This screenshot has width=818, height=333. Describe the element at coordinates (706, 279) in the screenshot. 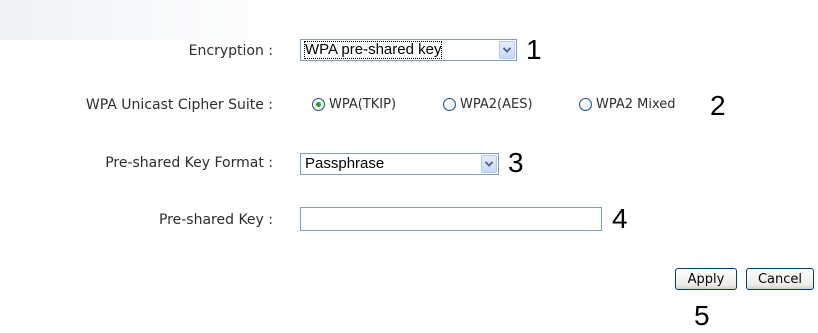

I see `apply-button: Apply` at that location.